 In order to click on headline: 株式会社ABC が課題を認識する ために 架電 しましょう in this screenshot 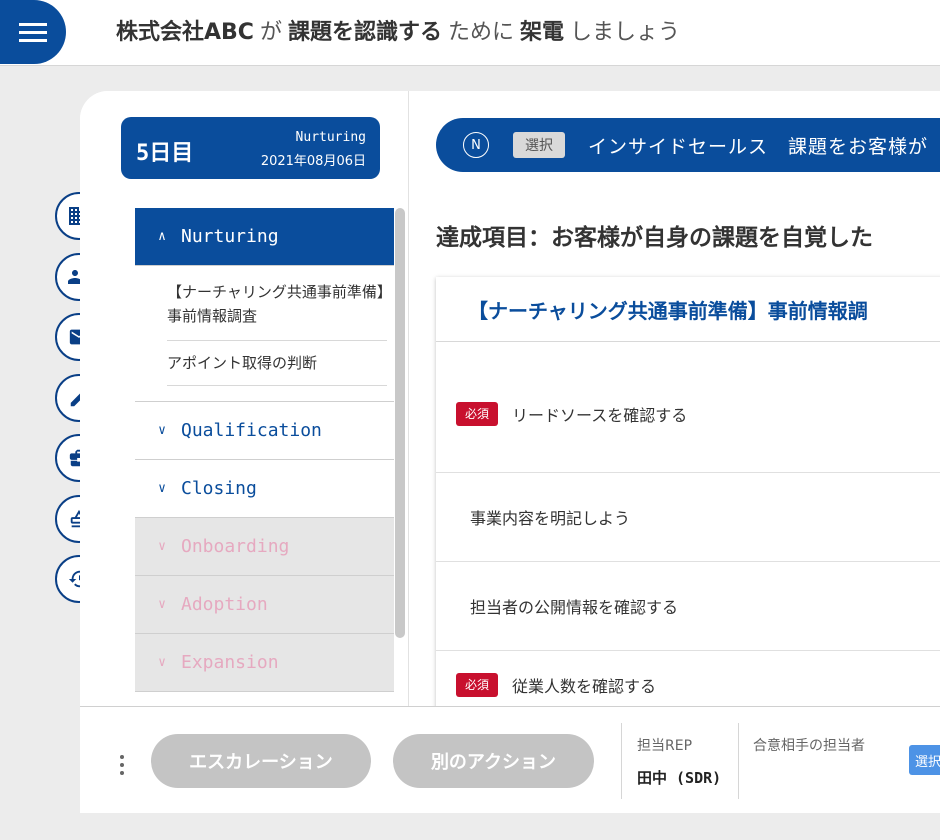, I will do `click(401, 33)`.